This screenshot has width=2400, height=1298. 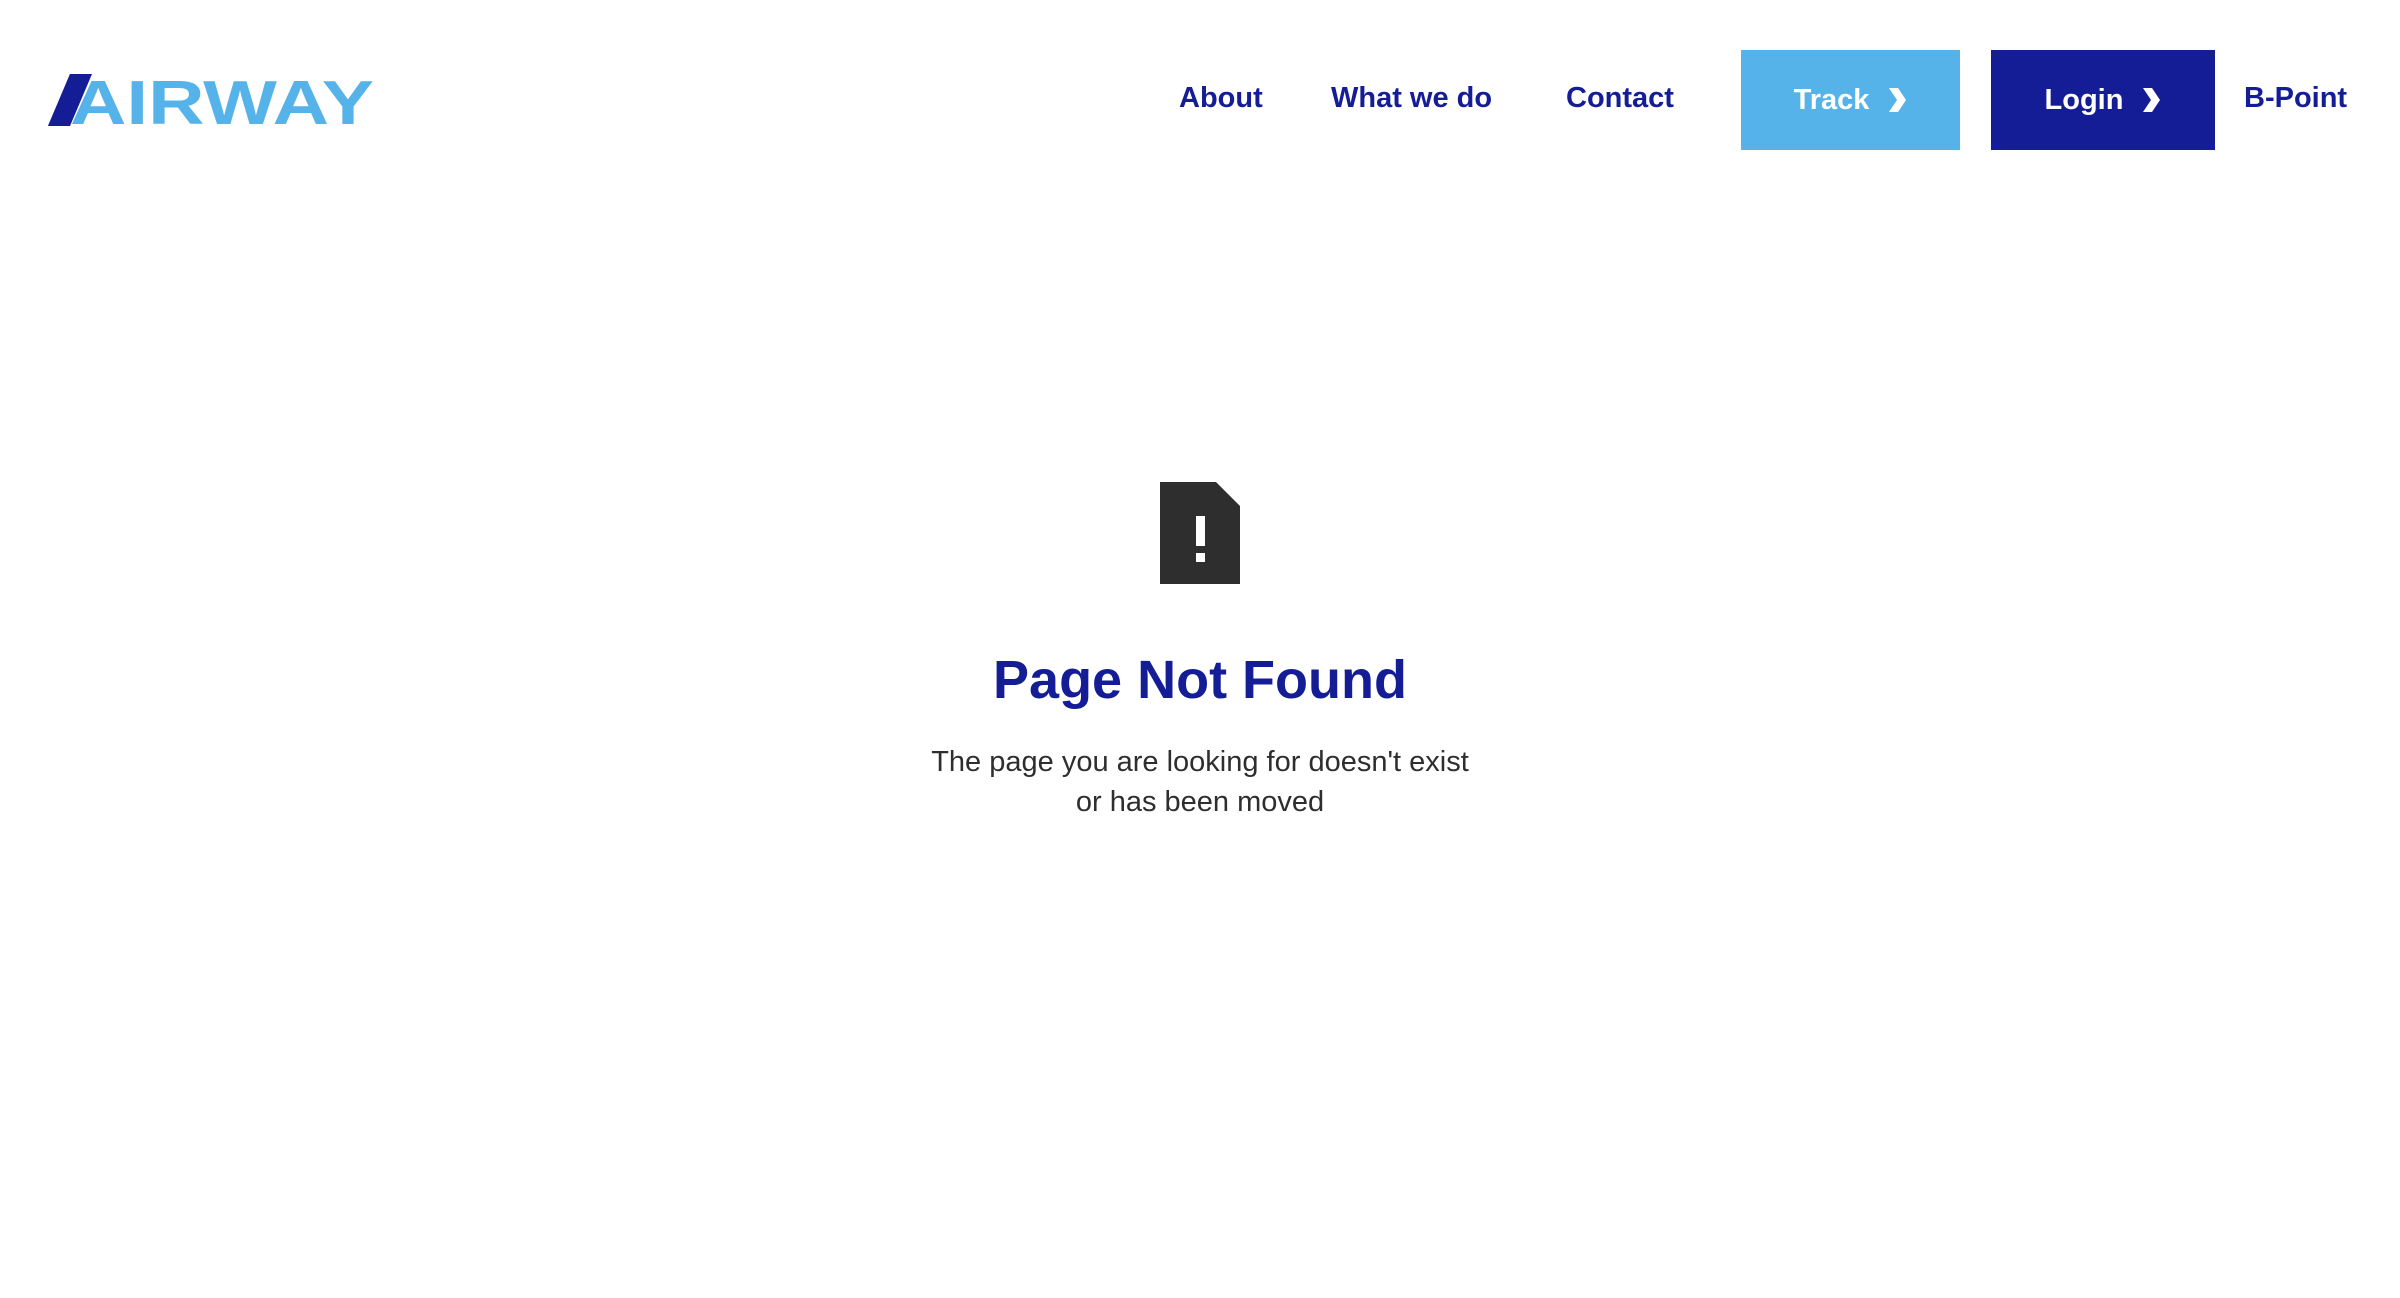 I want to click on page-title: Page Not Found, so click(x=1200, y=680).